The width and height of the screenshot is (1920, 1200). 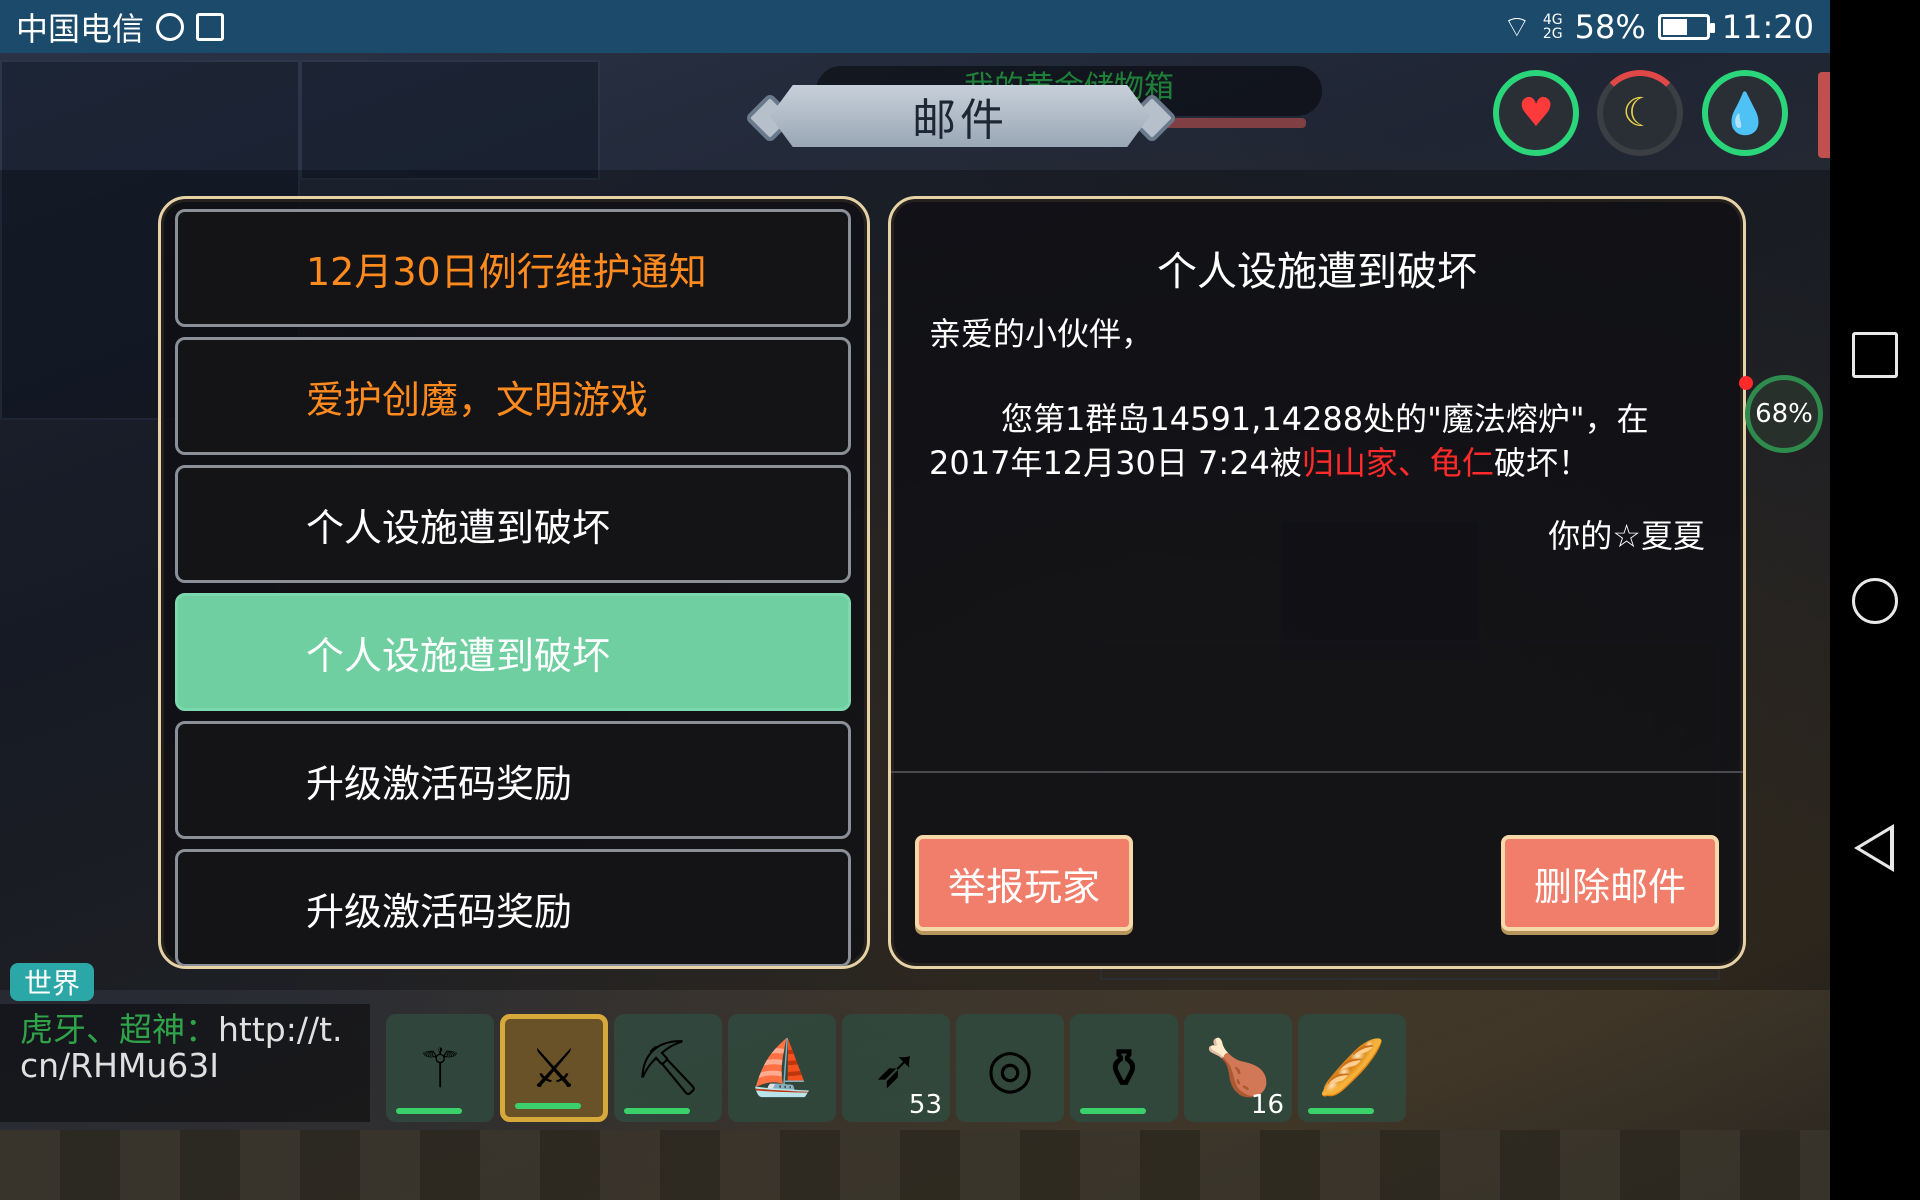 I want to click on hotbar-slot: ⛵, so click(x=782, y=1068).